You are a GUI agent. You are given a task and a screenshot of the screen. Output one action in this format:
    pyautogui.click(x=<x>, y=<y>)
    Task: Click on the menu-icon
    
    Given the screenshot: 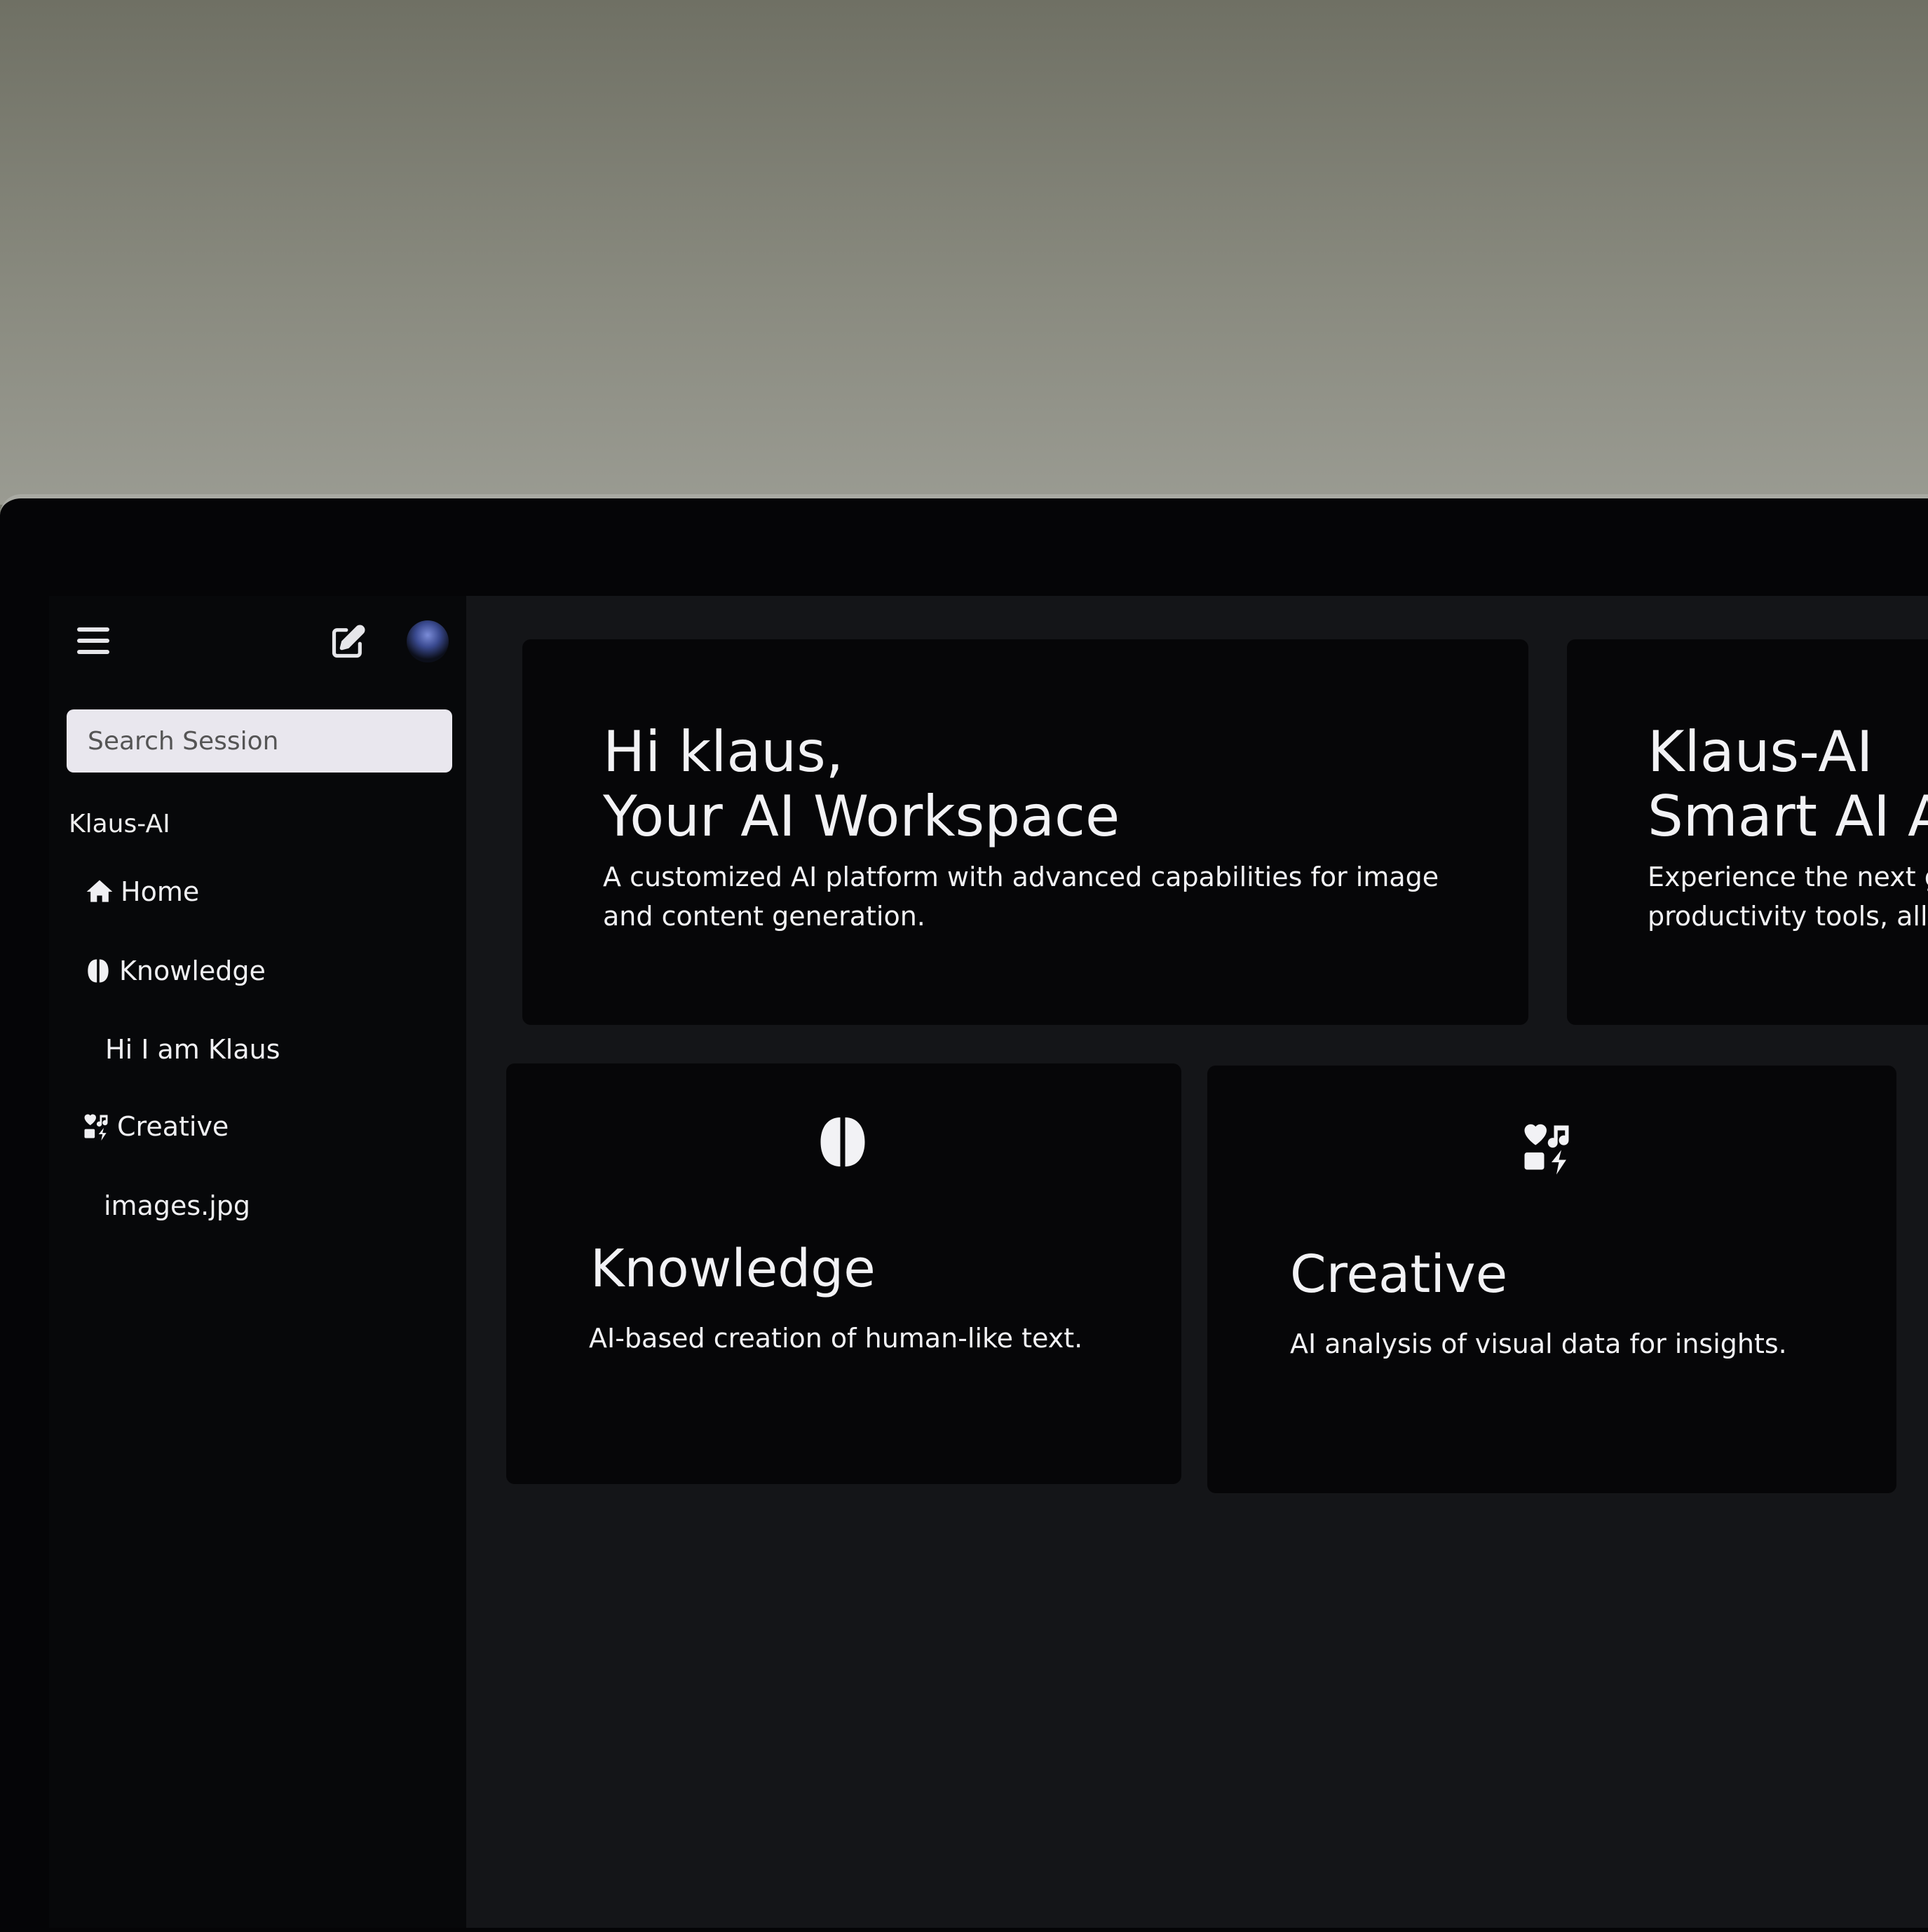 What is the action you would take?
    pyautogui.click(x=93, y=641)
    